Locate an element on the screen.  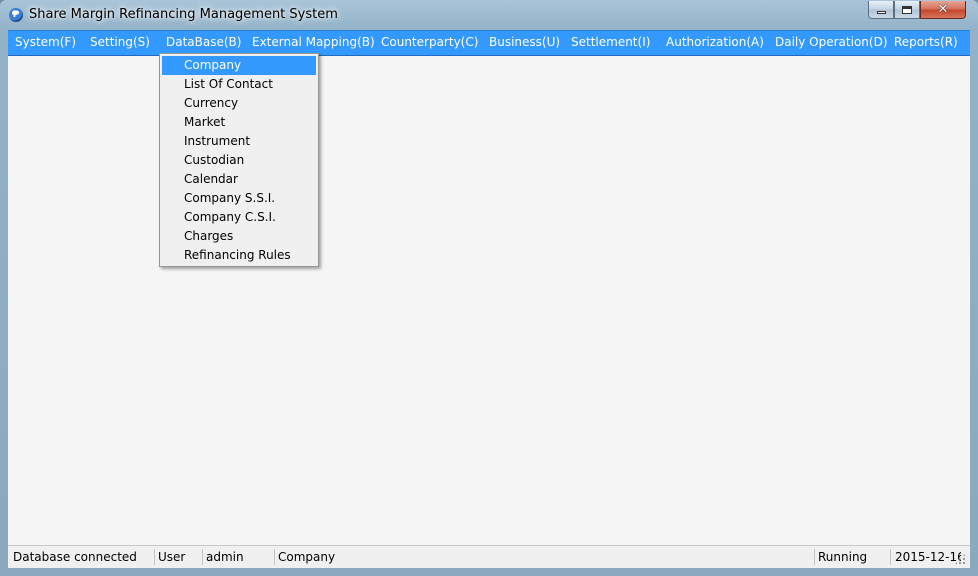
close-button: ✕ is located at coordinates (943, 10).